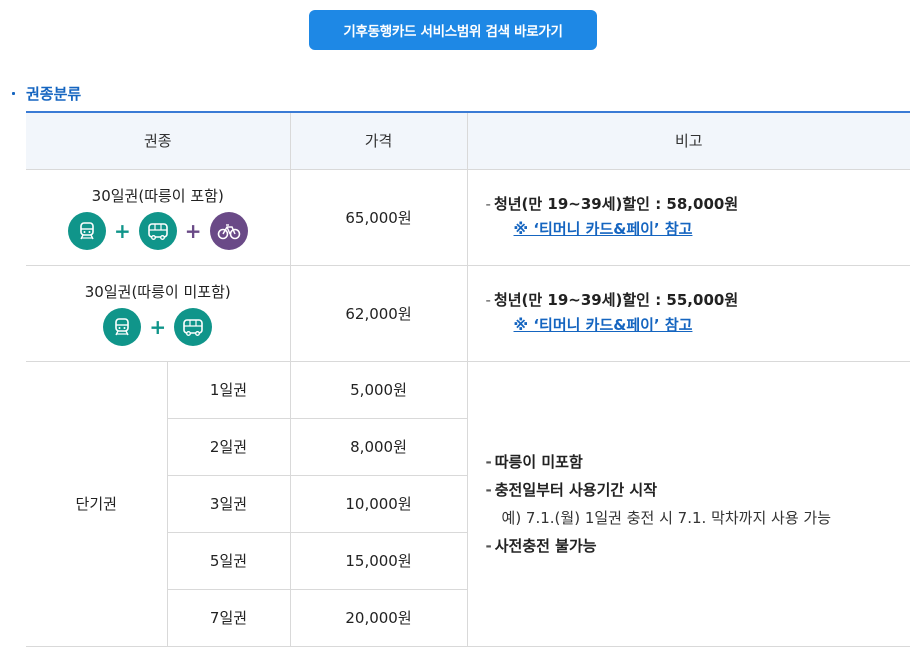 The image size is (920, 657). Describe the element at coordinates (158, 140) in the screenshot. I see `header-type: 권종` at that location.